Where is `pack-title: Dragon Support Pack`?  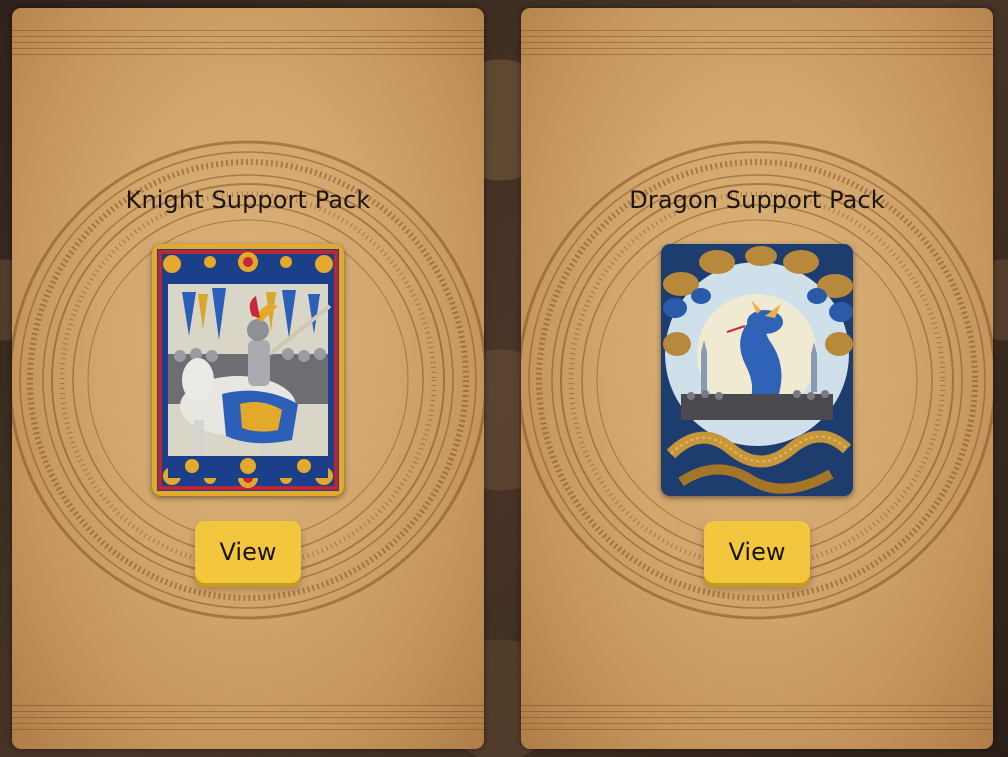
pack-title: Dragon Support Pack is located at coordinates (757, 200).